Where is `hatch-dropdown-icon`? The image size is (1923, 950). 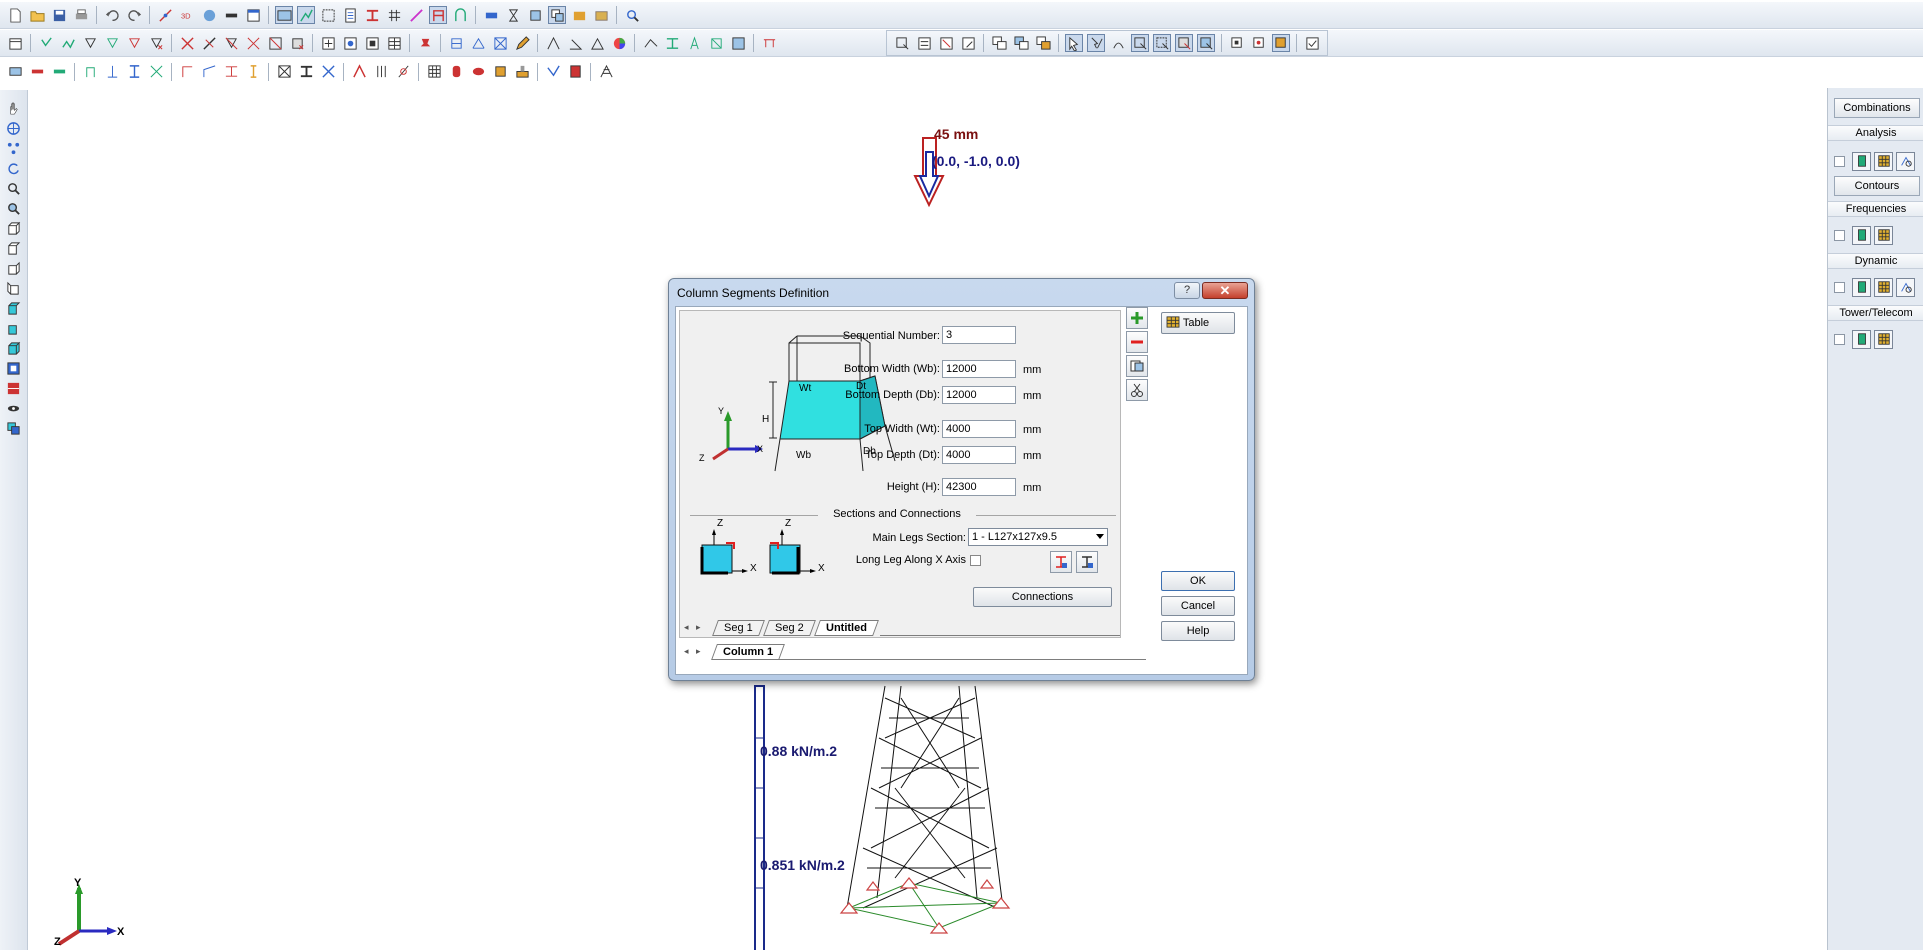
hatch-dropdown-icon is located at coordinates (650, 43).